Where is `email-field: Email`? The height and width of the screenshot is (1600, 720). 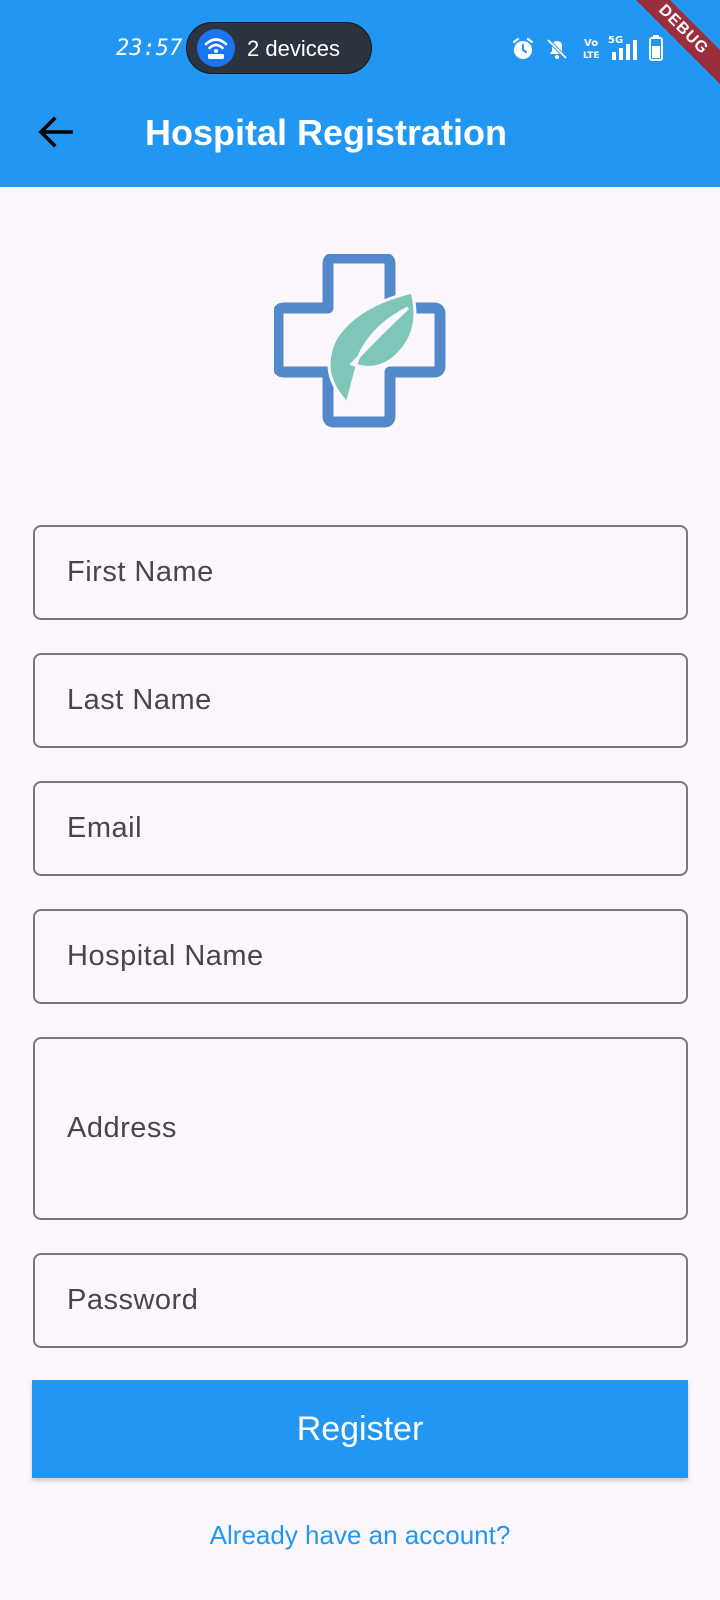
email-field: Email is located at coordinates (360, 828).